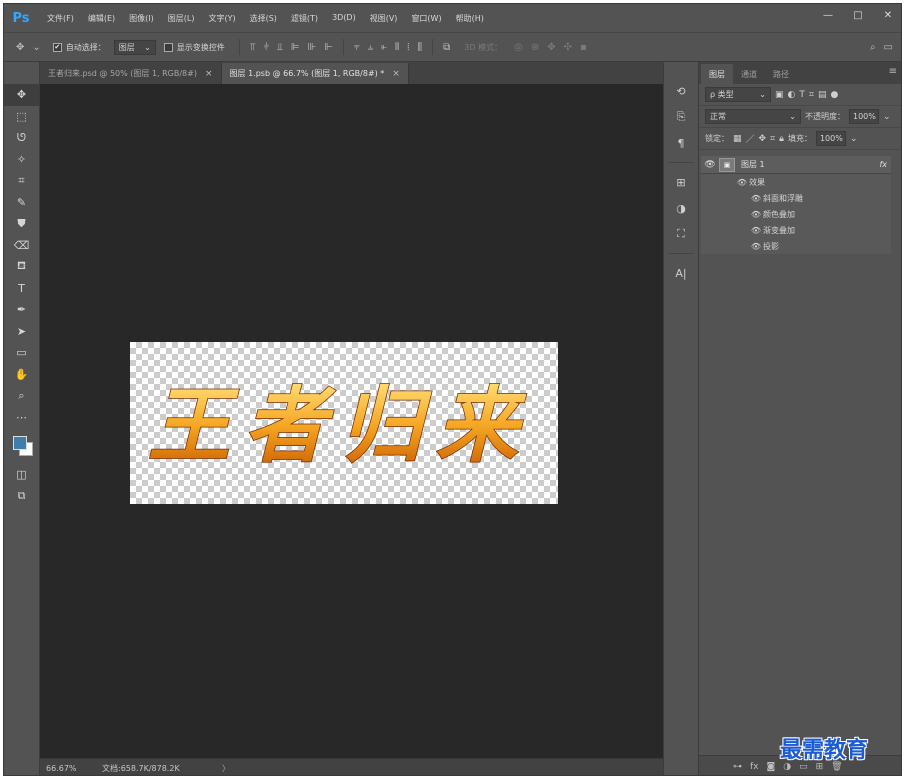 This screenshot has width=905, height=779. What do you see at coordinates (71, 768) in the screenshot?
I see `zoom-level: 66.67%` at bounding box center [71, 768].